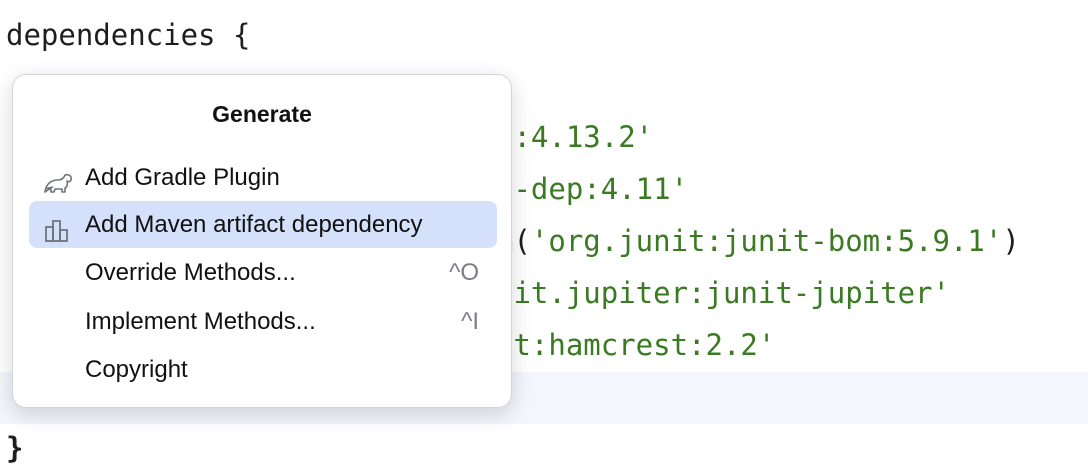  I want to click on code-line-close: }, so click(14, 448).